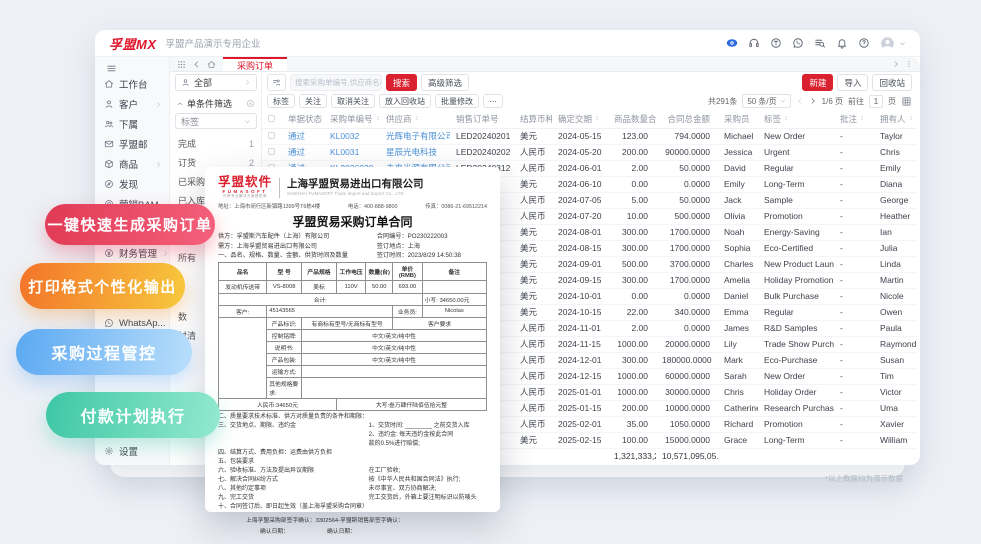 This screenshot has width=981, height=544. What do you see at coordinates (111, 68) in the screenshot?
I see `menu-icon` at bounding box center [111, 68].